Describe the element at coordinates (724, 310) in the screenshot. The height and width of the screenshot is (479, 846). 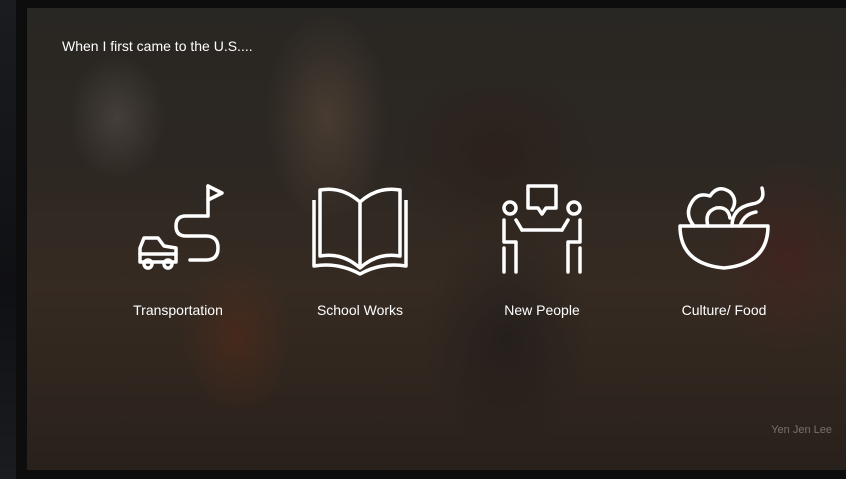
I see `topic-label: Culture/ Food` at that location.